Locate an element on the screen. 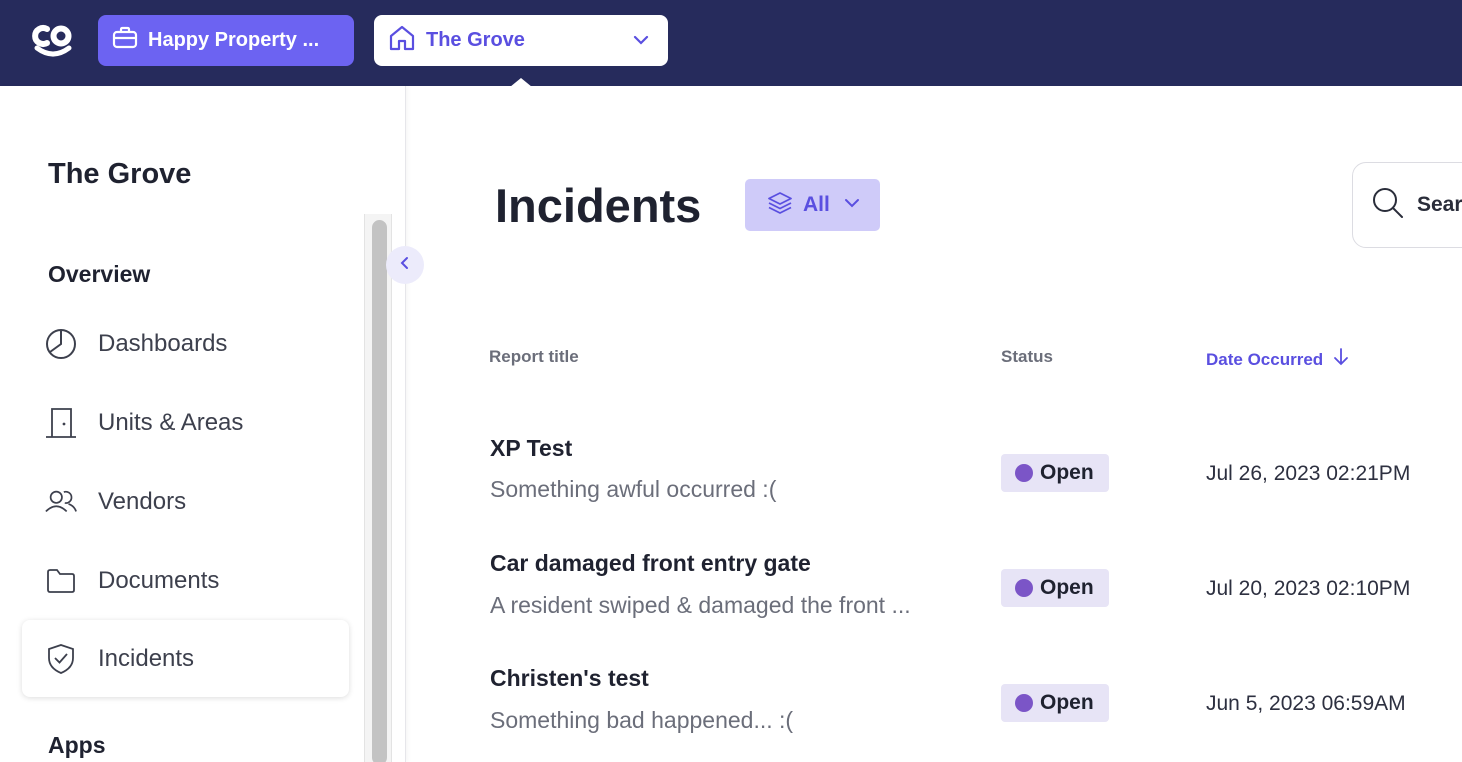  column-header-label: Date Occurred is located at coordinates (1265, 359).